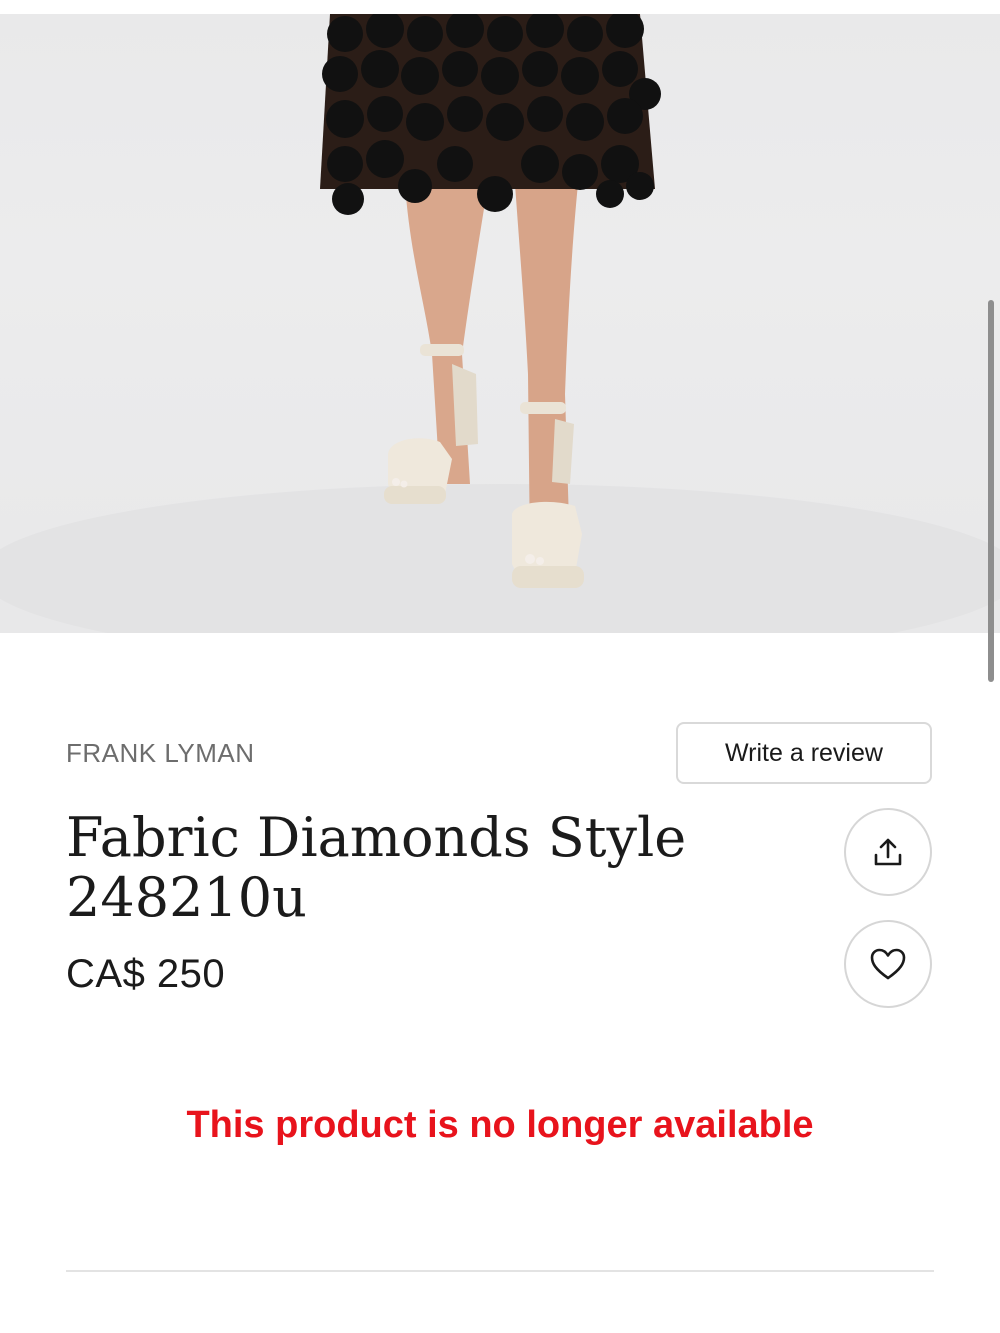 This screenshot has height=1333, width=1000. What do you see at coordinates (500, 1271) in the screenshot?
I see `section-divider` at bounding box center [500, 1271].